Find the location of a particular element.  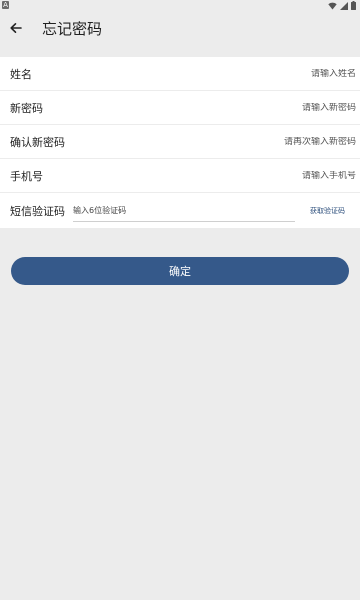

sms-code-field is located at coordinates (184, 210).